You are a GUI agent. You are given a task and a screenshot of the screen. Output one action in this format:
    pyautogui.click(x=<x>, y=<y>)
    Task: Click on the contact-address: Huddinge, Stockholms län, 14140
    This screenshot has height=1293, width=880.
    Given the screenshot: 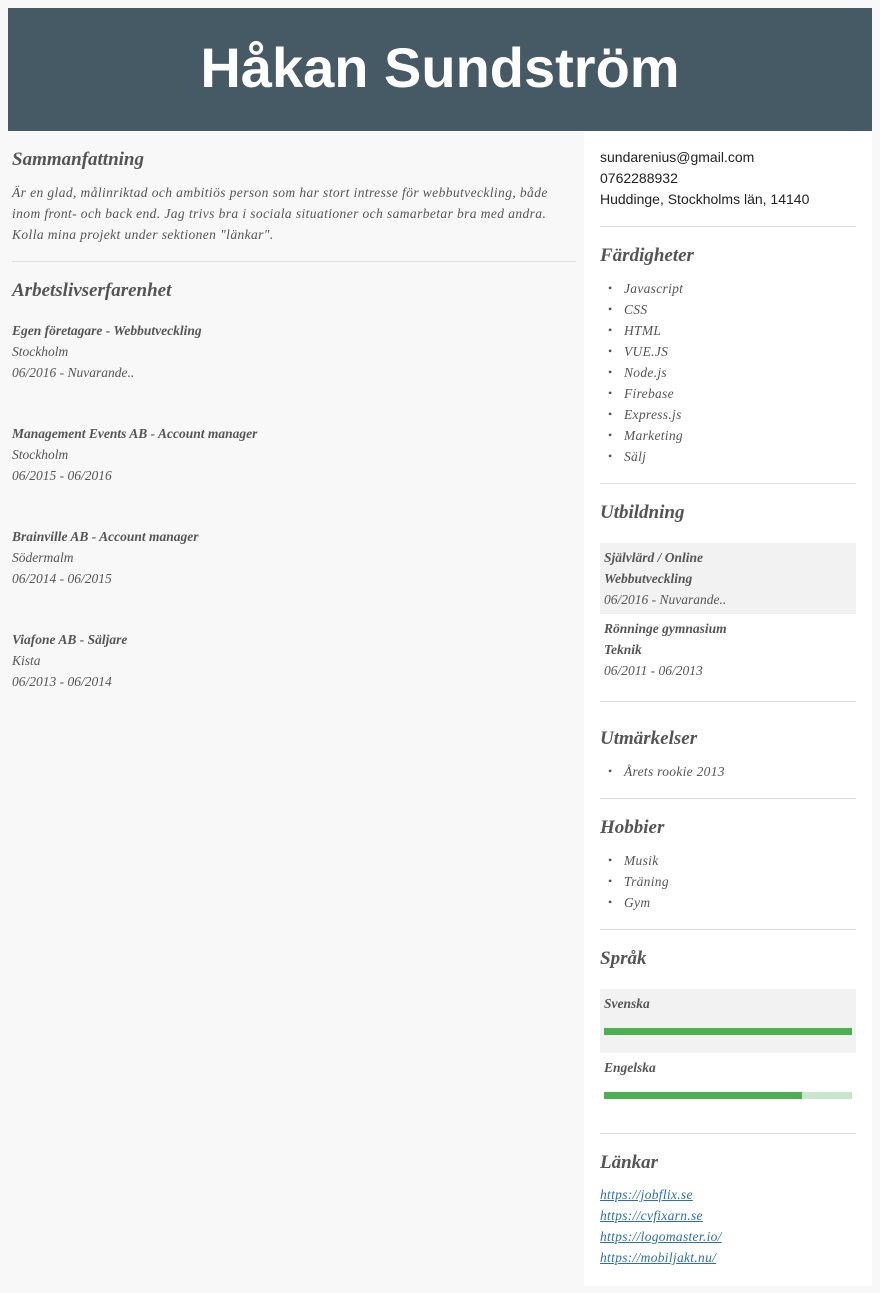 What is the action you would take?
    pyautogui.click(x=705, y=199)
    